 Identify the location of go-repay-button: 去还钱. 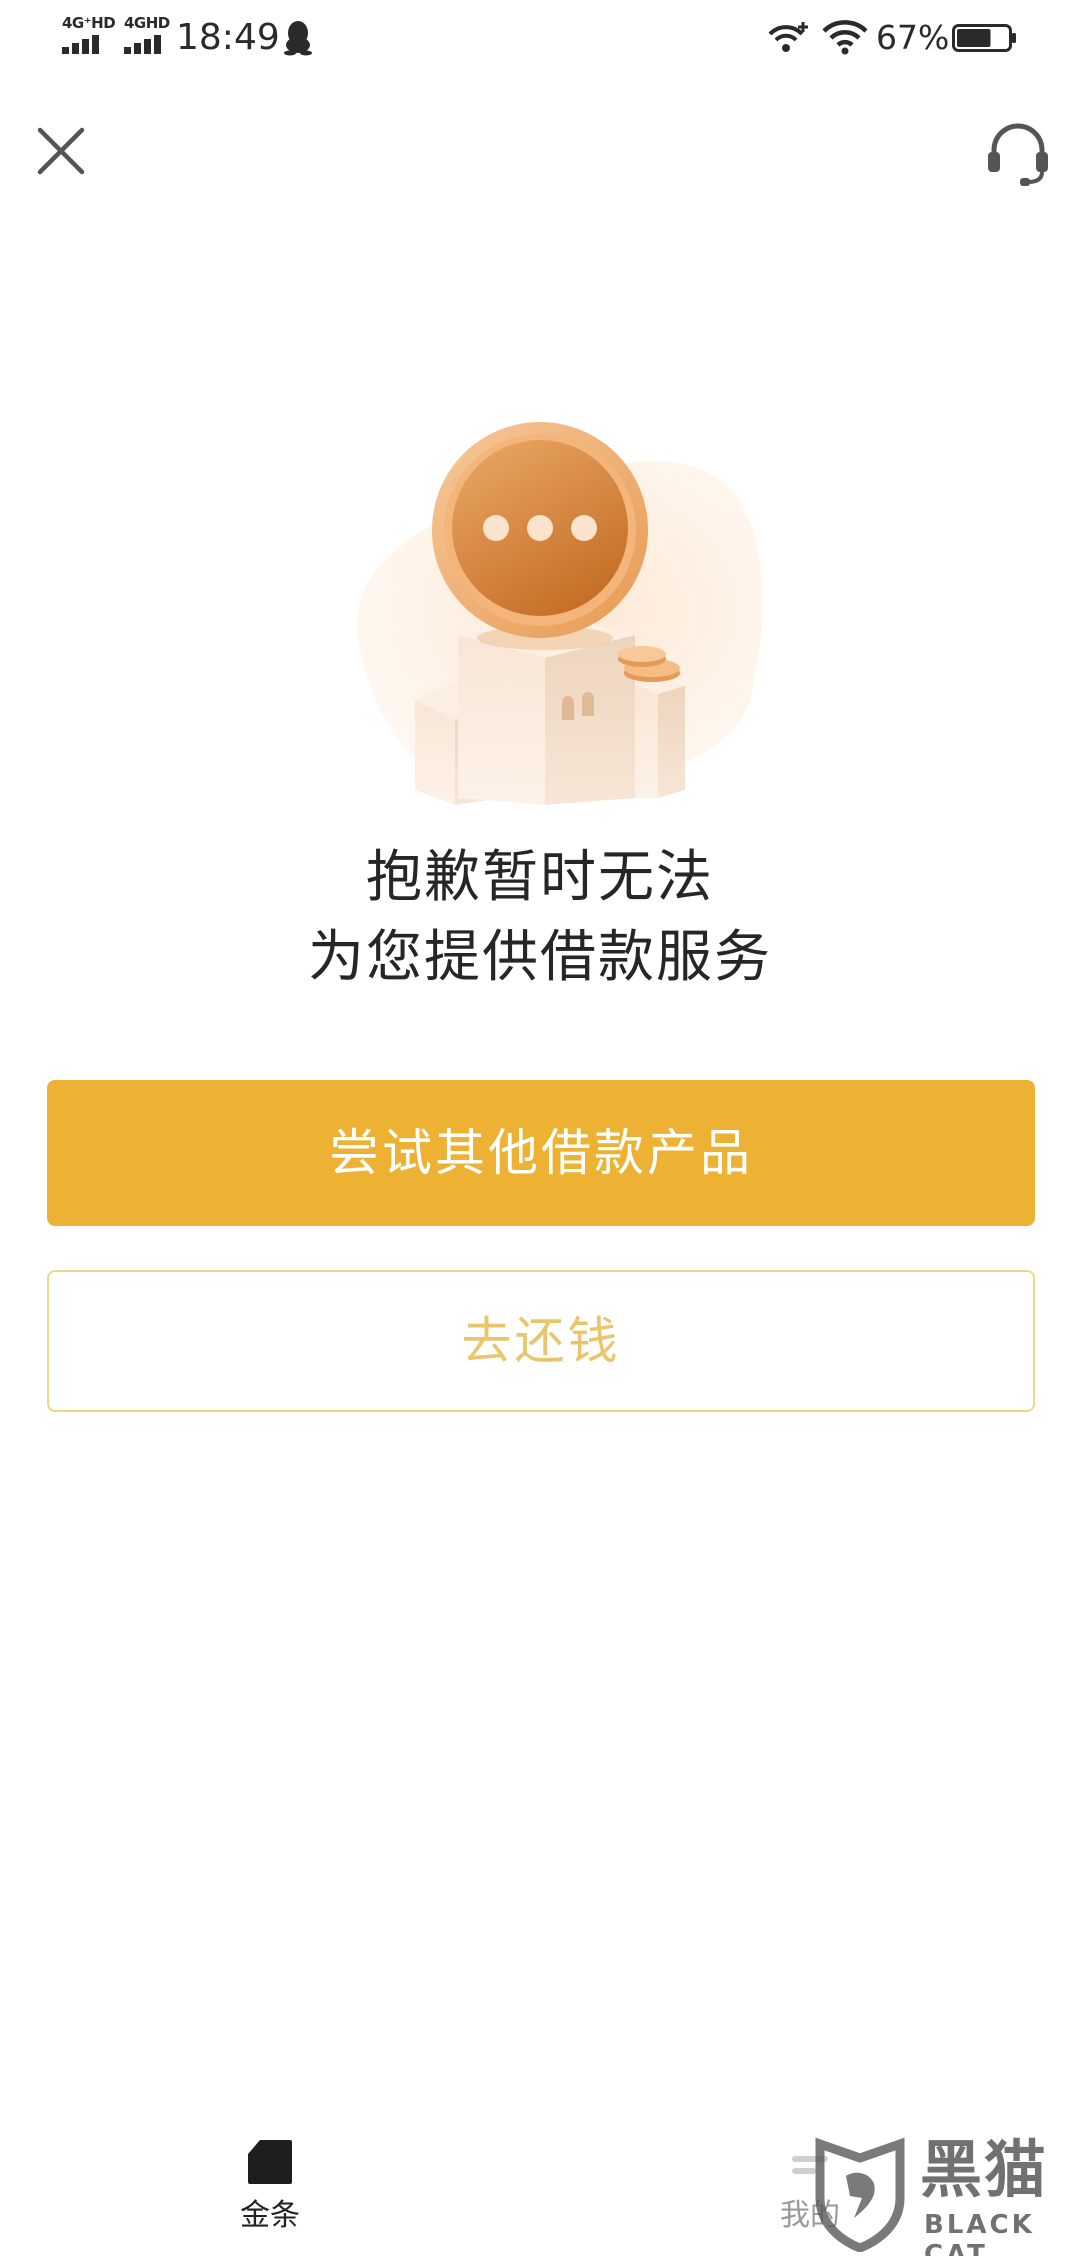
(541, 1341).